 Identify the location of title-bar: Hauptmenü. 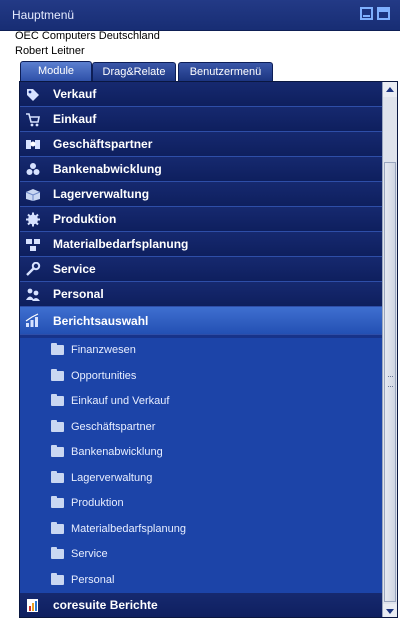
(200, 15).